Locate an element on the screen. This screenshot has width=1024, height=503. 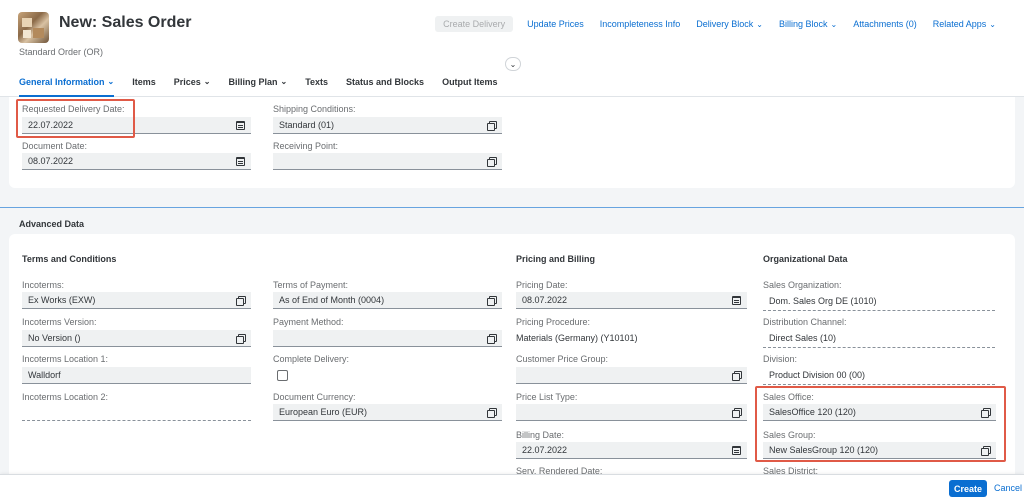
incoterms-label: Incoterms: is located at coordinates (43, 285).